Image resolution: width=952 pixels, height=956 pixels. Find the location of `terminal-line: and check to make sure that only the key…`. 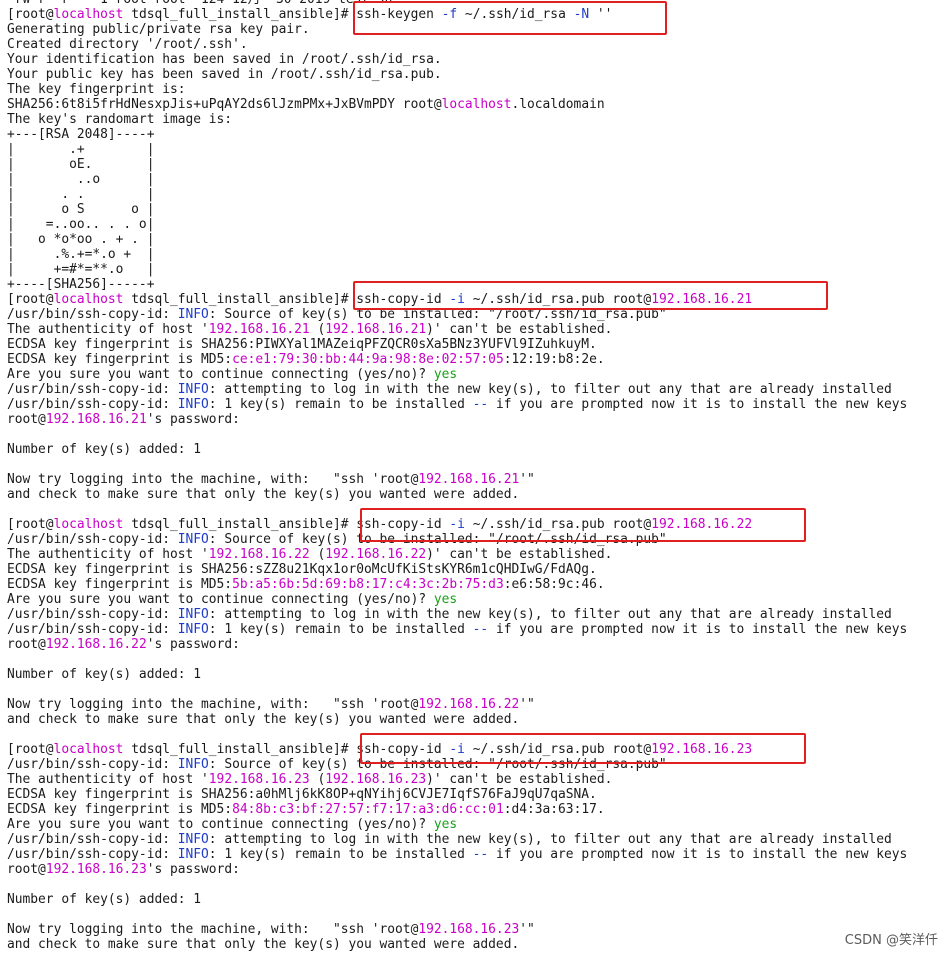

terminal-line: and check to make sure that only the key… is located at coordinates (476, 719).